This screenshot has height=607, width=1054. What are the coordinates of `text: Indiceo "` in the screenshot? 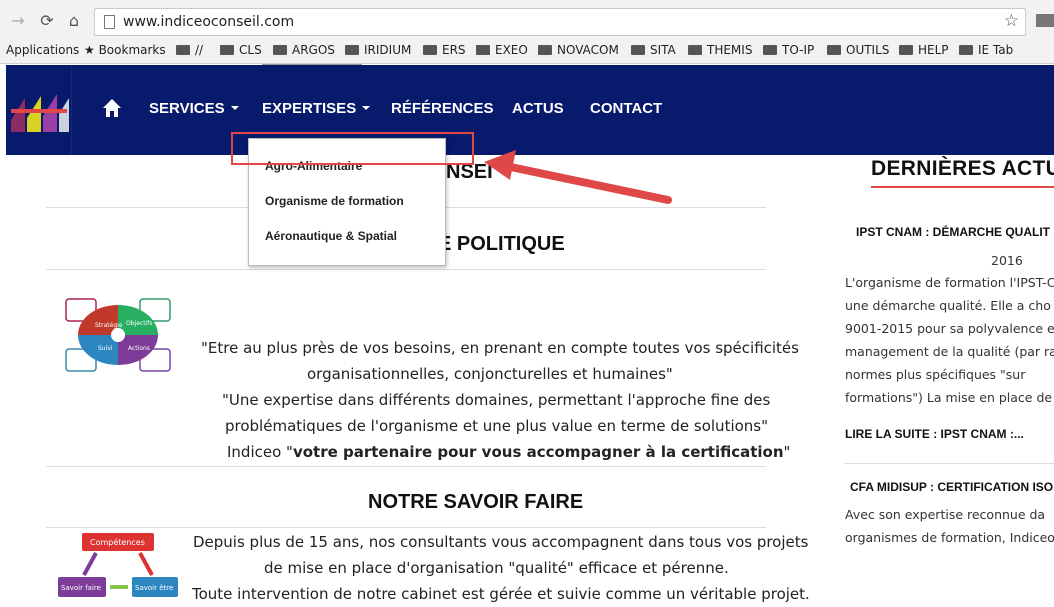 It's located at (260, 452).